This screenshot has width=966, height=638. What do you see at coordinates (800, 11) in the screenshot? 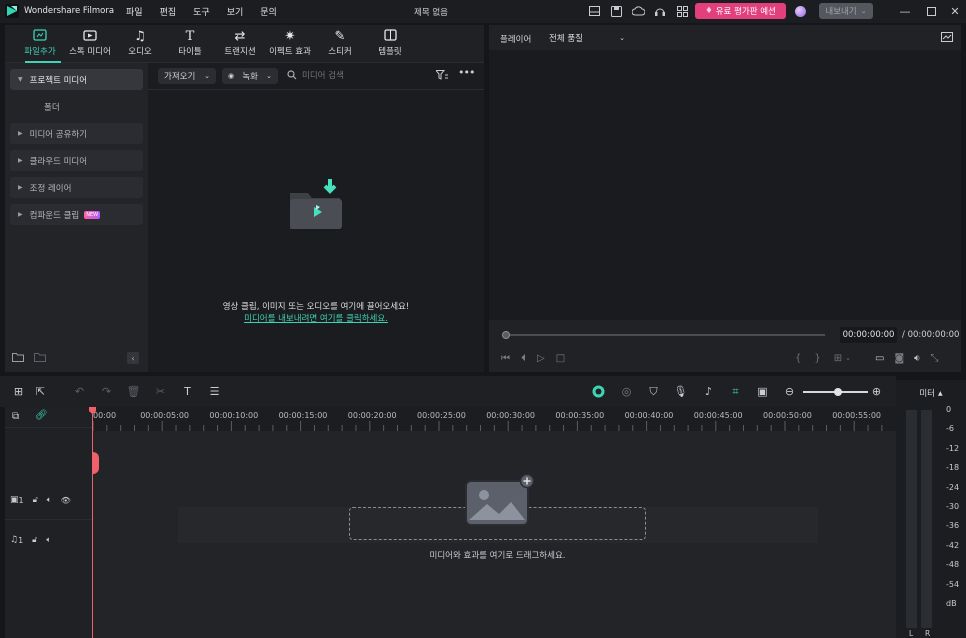
I see `avatar` at bounding box center [800, 11].